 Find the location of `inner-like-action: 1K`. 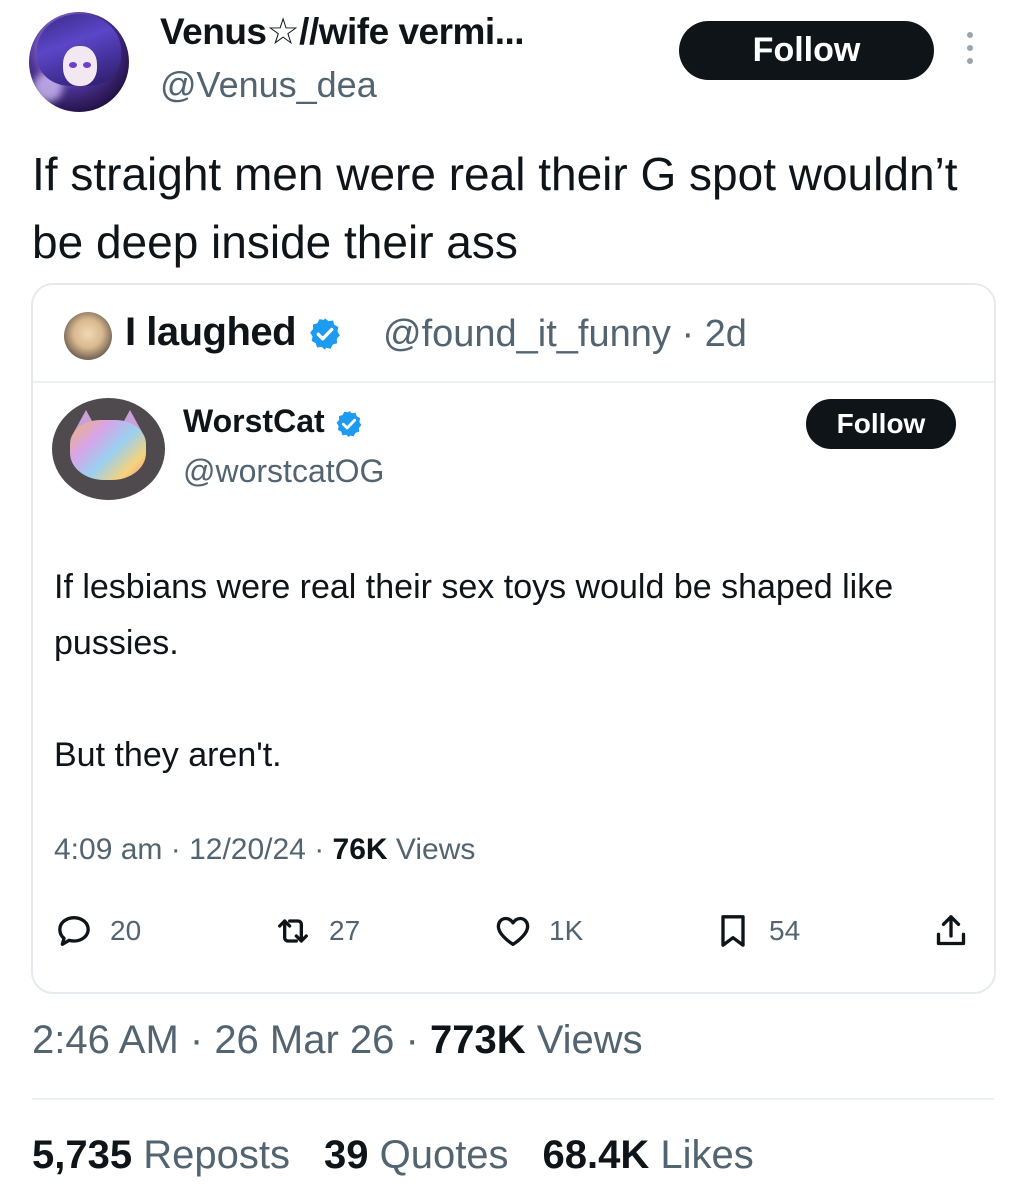

inner-like-action: 1K is located at coordinates (538, 931).